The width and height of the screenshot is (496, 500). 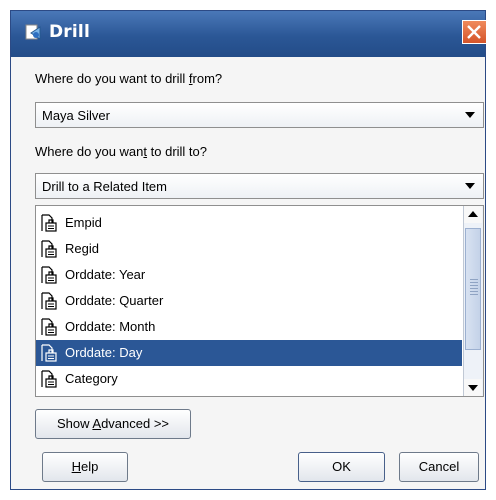 I want to click on list-item-label: Regid, so click(x=82, y=248).